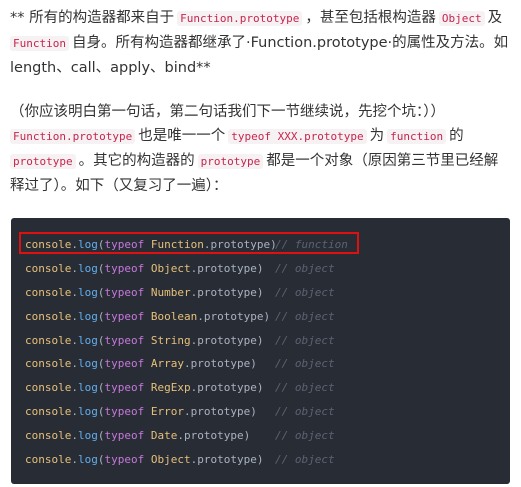  I want to click on para2-text-2: 也是唯一一个, so click(182, 136).